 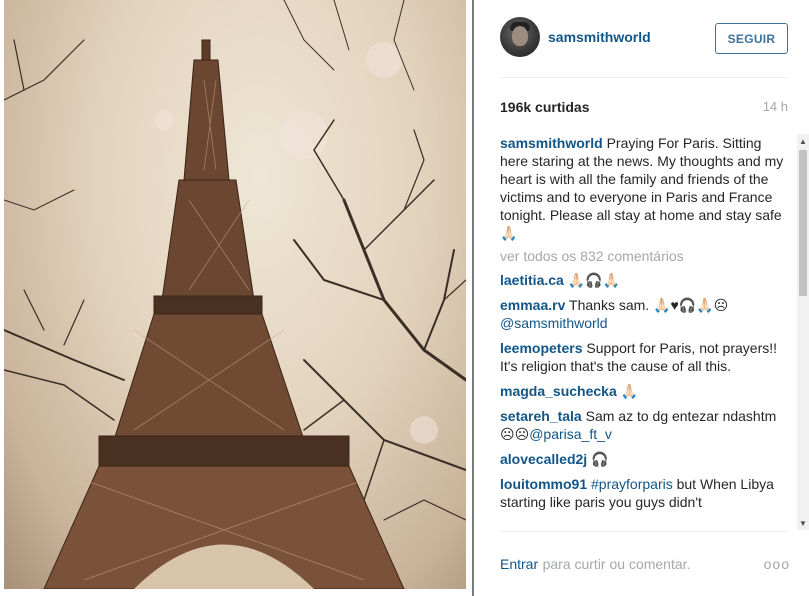 I want to click on follow-button: SEGUIR, so click(x=751, y=38).